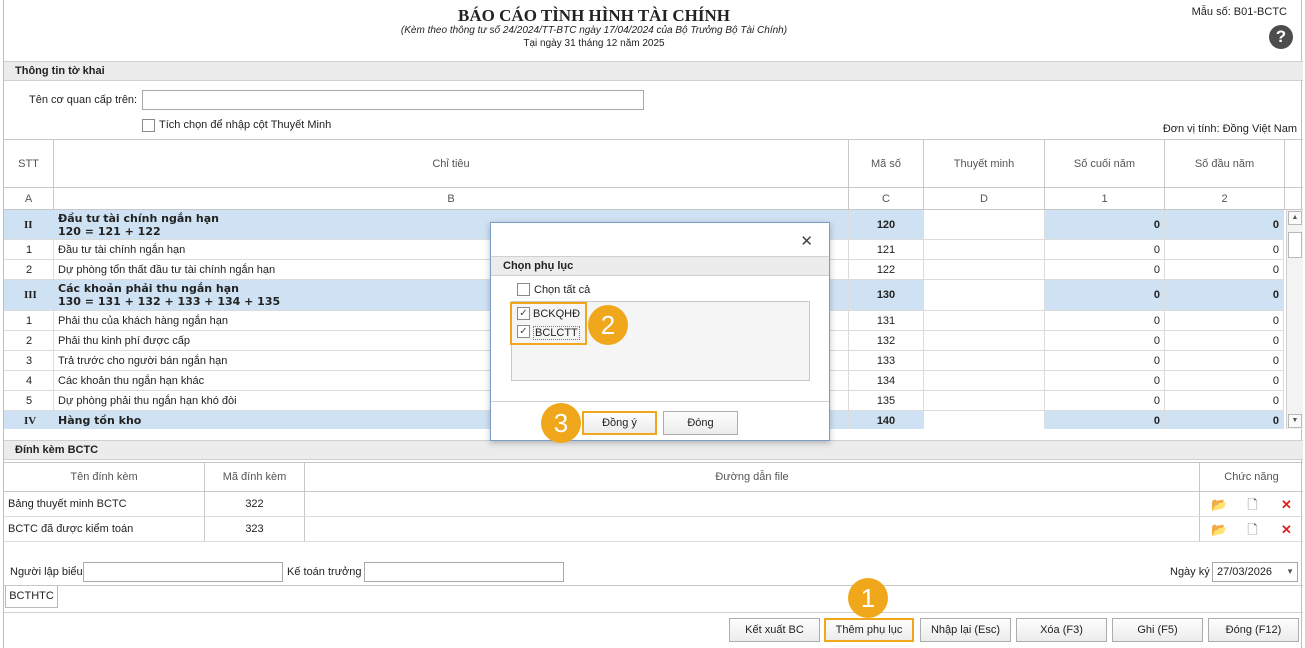 The width and height of the screenshot is (1305, 648). What do you see at coordinates (700, 423) in the screenshot?
I see `dialog-close-button: Đóng` at bounding box center [700, 423].